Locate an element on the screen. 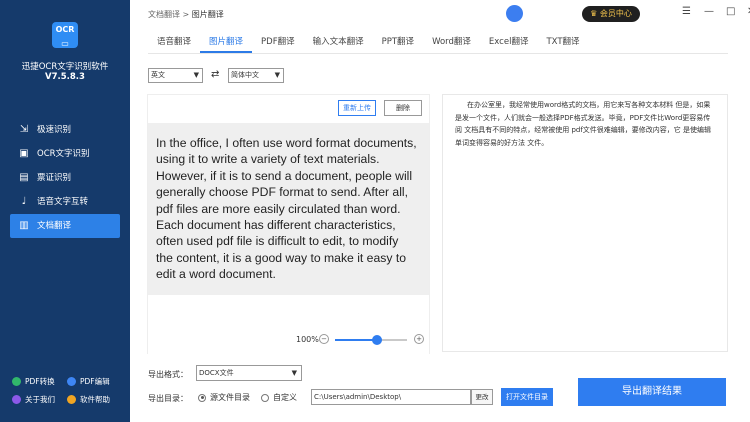 The image size is (750, 422). export-path-input: C:\Users\admin\Desktop\ is located at coordinates (391, 397).